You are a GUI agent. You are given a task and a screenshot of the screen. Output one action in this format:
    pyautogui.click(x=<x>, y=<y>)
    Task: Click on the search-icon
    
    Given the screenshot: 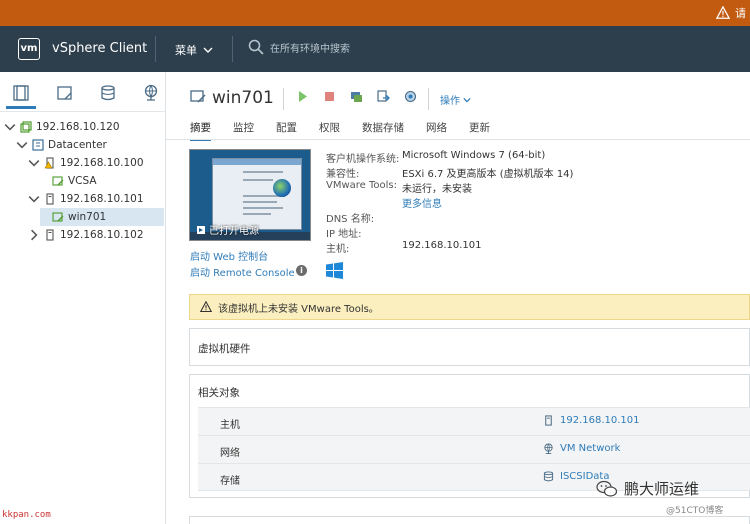 What is the action you would take?
    pyautogui.click(x=256, y=47)
    